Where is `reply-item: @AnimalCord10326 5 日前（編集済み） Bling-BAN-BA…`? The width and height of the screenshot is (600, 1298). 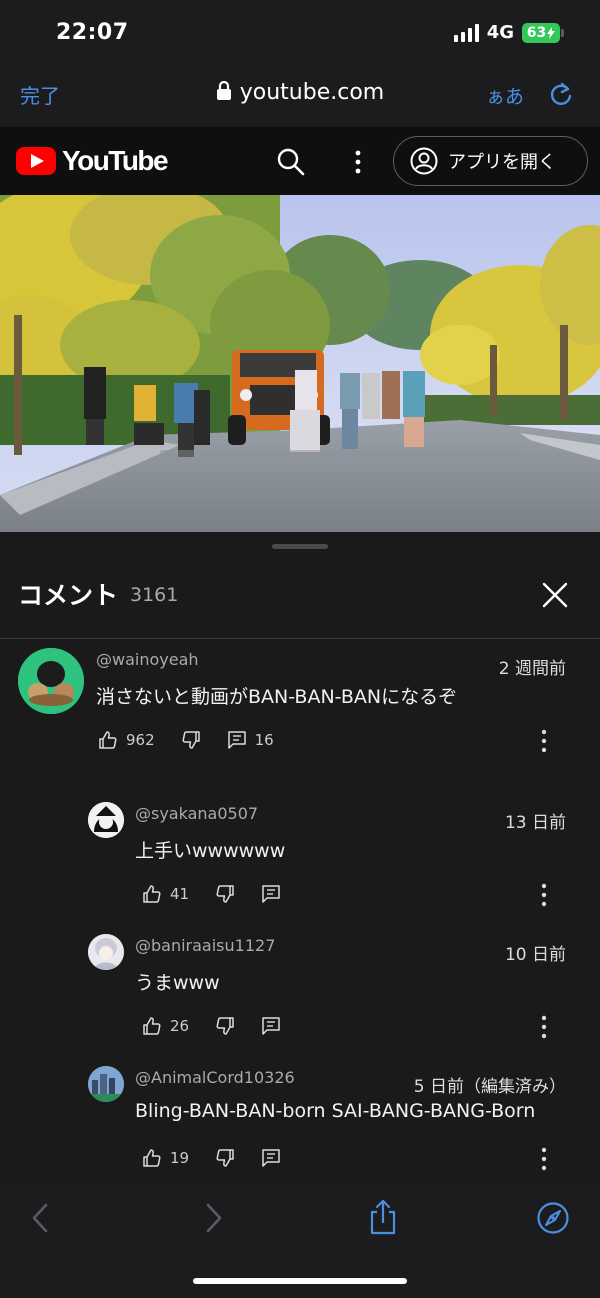
reply-item: @AnimalCord10326 5 日前（編集済み） Bling-BAN-BA… is located at coordinates (300, 1122).